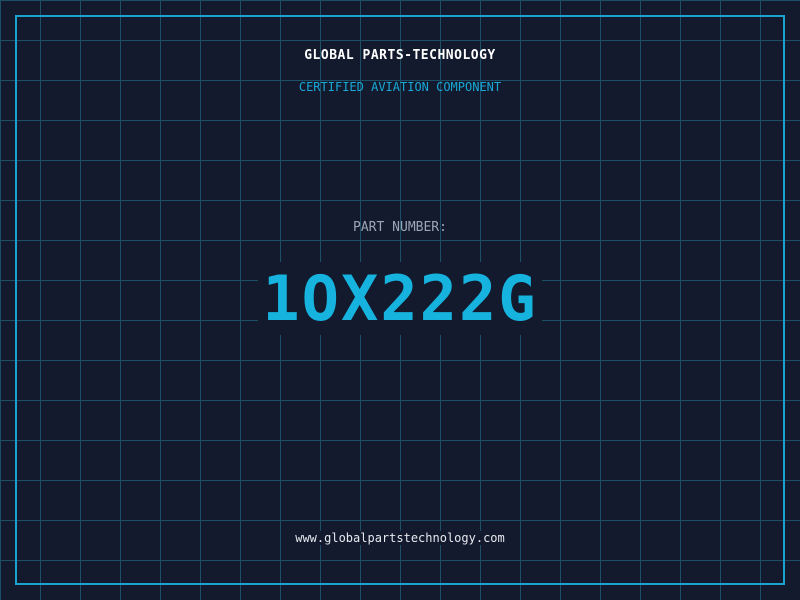  I want to click on part-number-value: 1OX222G, so click(400, 299).